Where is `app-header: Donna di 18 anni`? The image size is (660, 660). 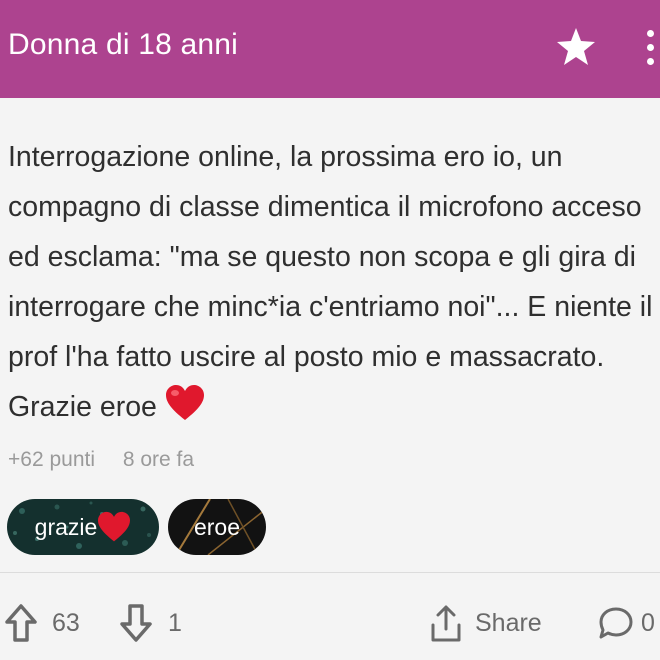
app-header: Donna di 18 anni is located at coordinates (330, 49).